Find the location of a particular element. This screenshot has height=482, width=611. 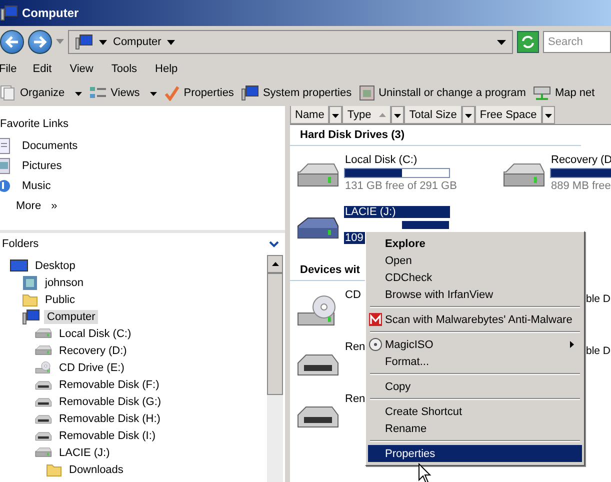

drive-label: Local Disk (C:) is located at coordinates (401, 160).